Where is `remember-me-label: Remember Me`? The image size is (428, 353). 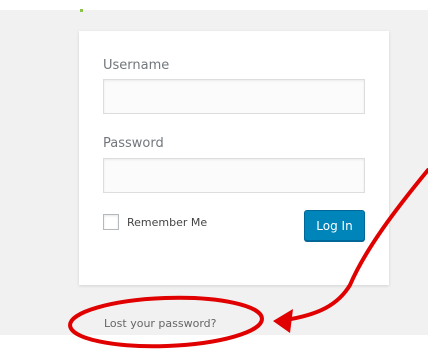 remember-me-label: Remember Me is located at coordinates (167, 222).